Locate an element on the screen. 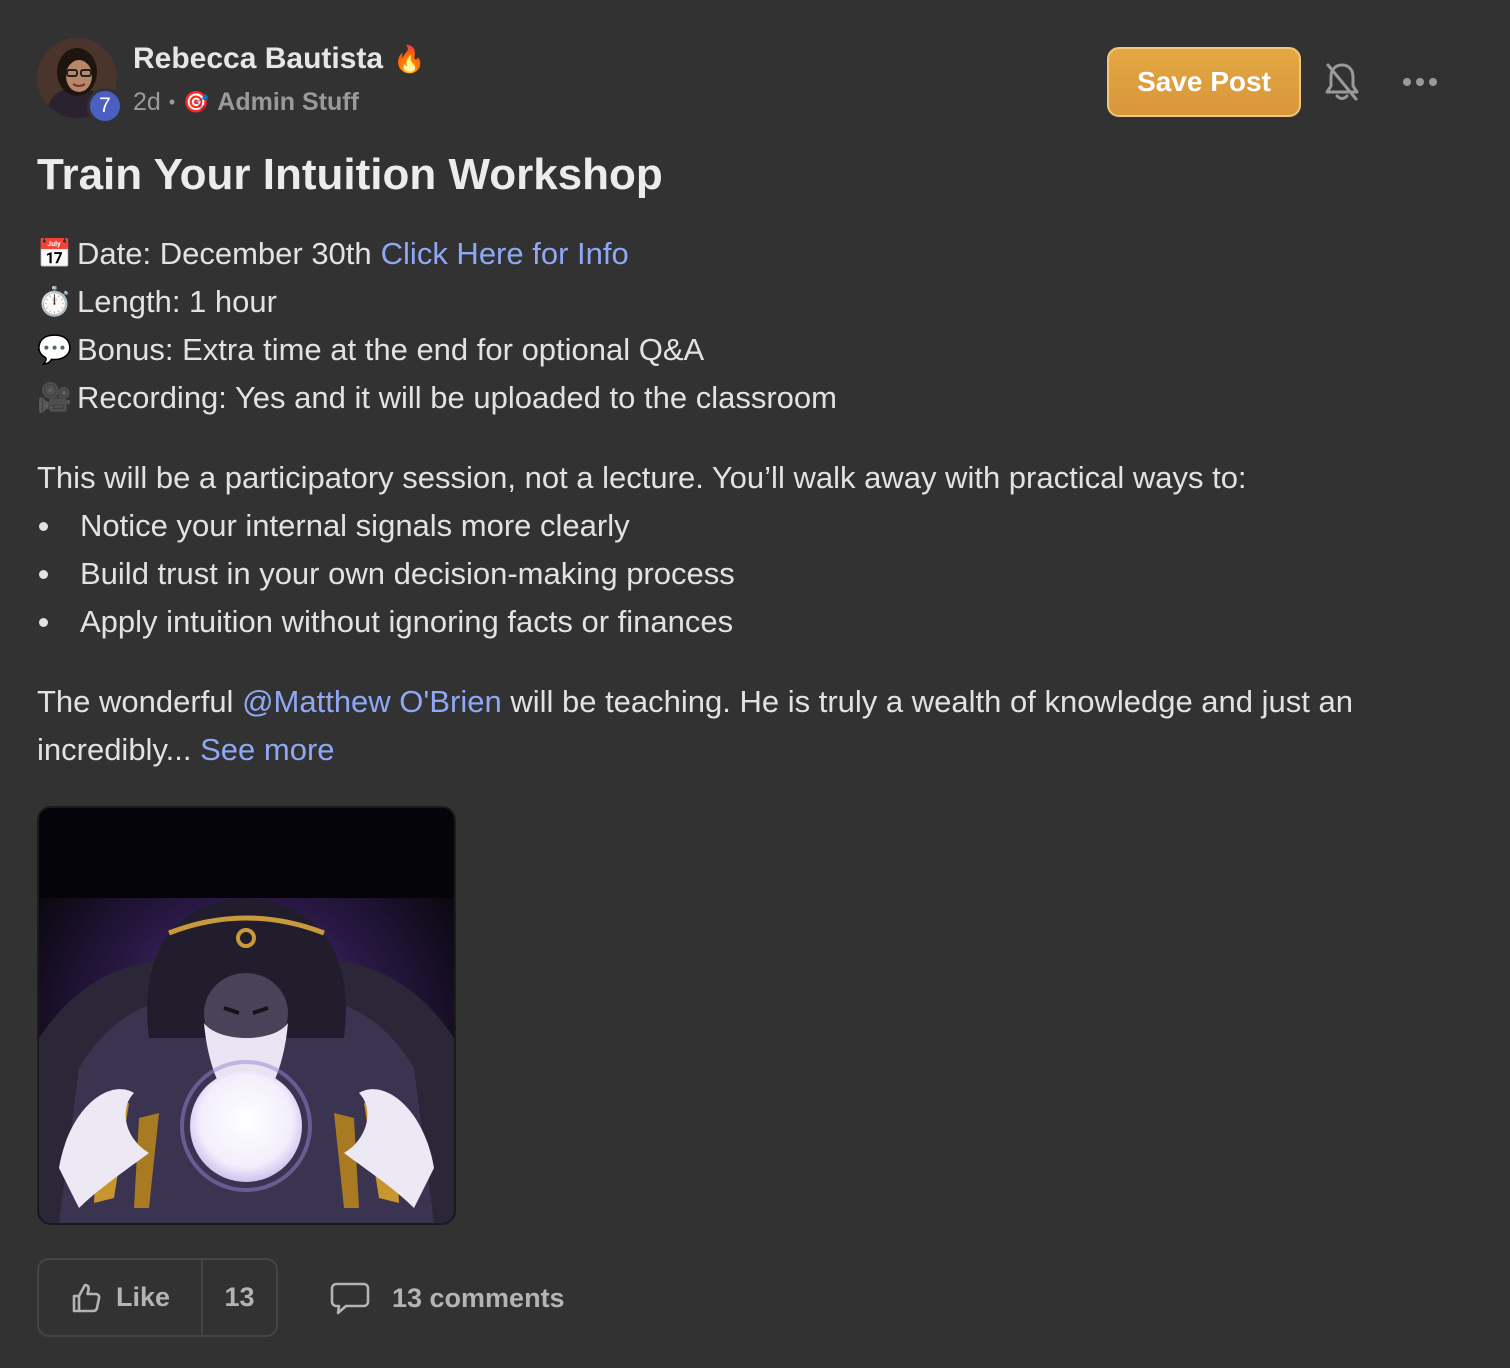 Image resolution: width=1510 pixels, height=1368 pixels. bell-off-icon is located at coordinates (1342, 82).